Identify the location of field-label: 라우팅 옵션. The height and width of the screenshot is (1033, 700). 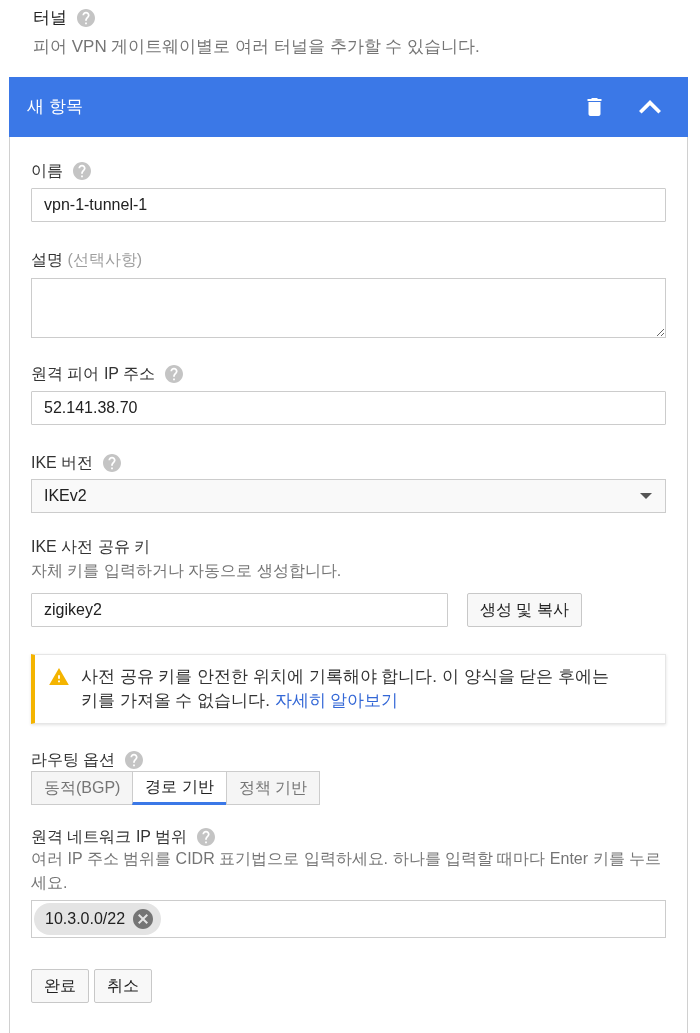
(73, 760).